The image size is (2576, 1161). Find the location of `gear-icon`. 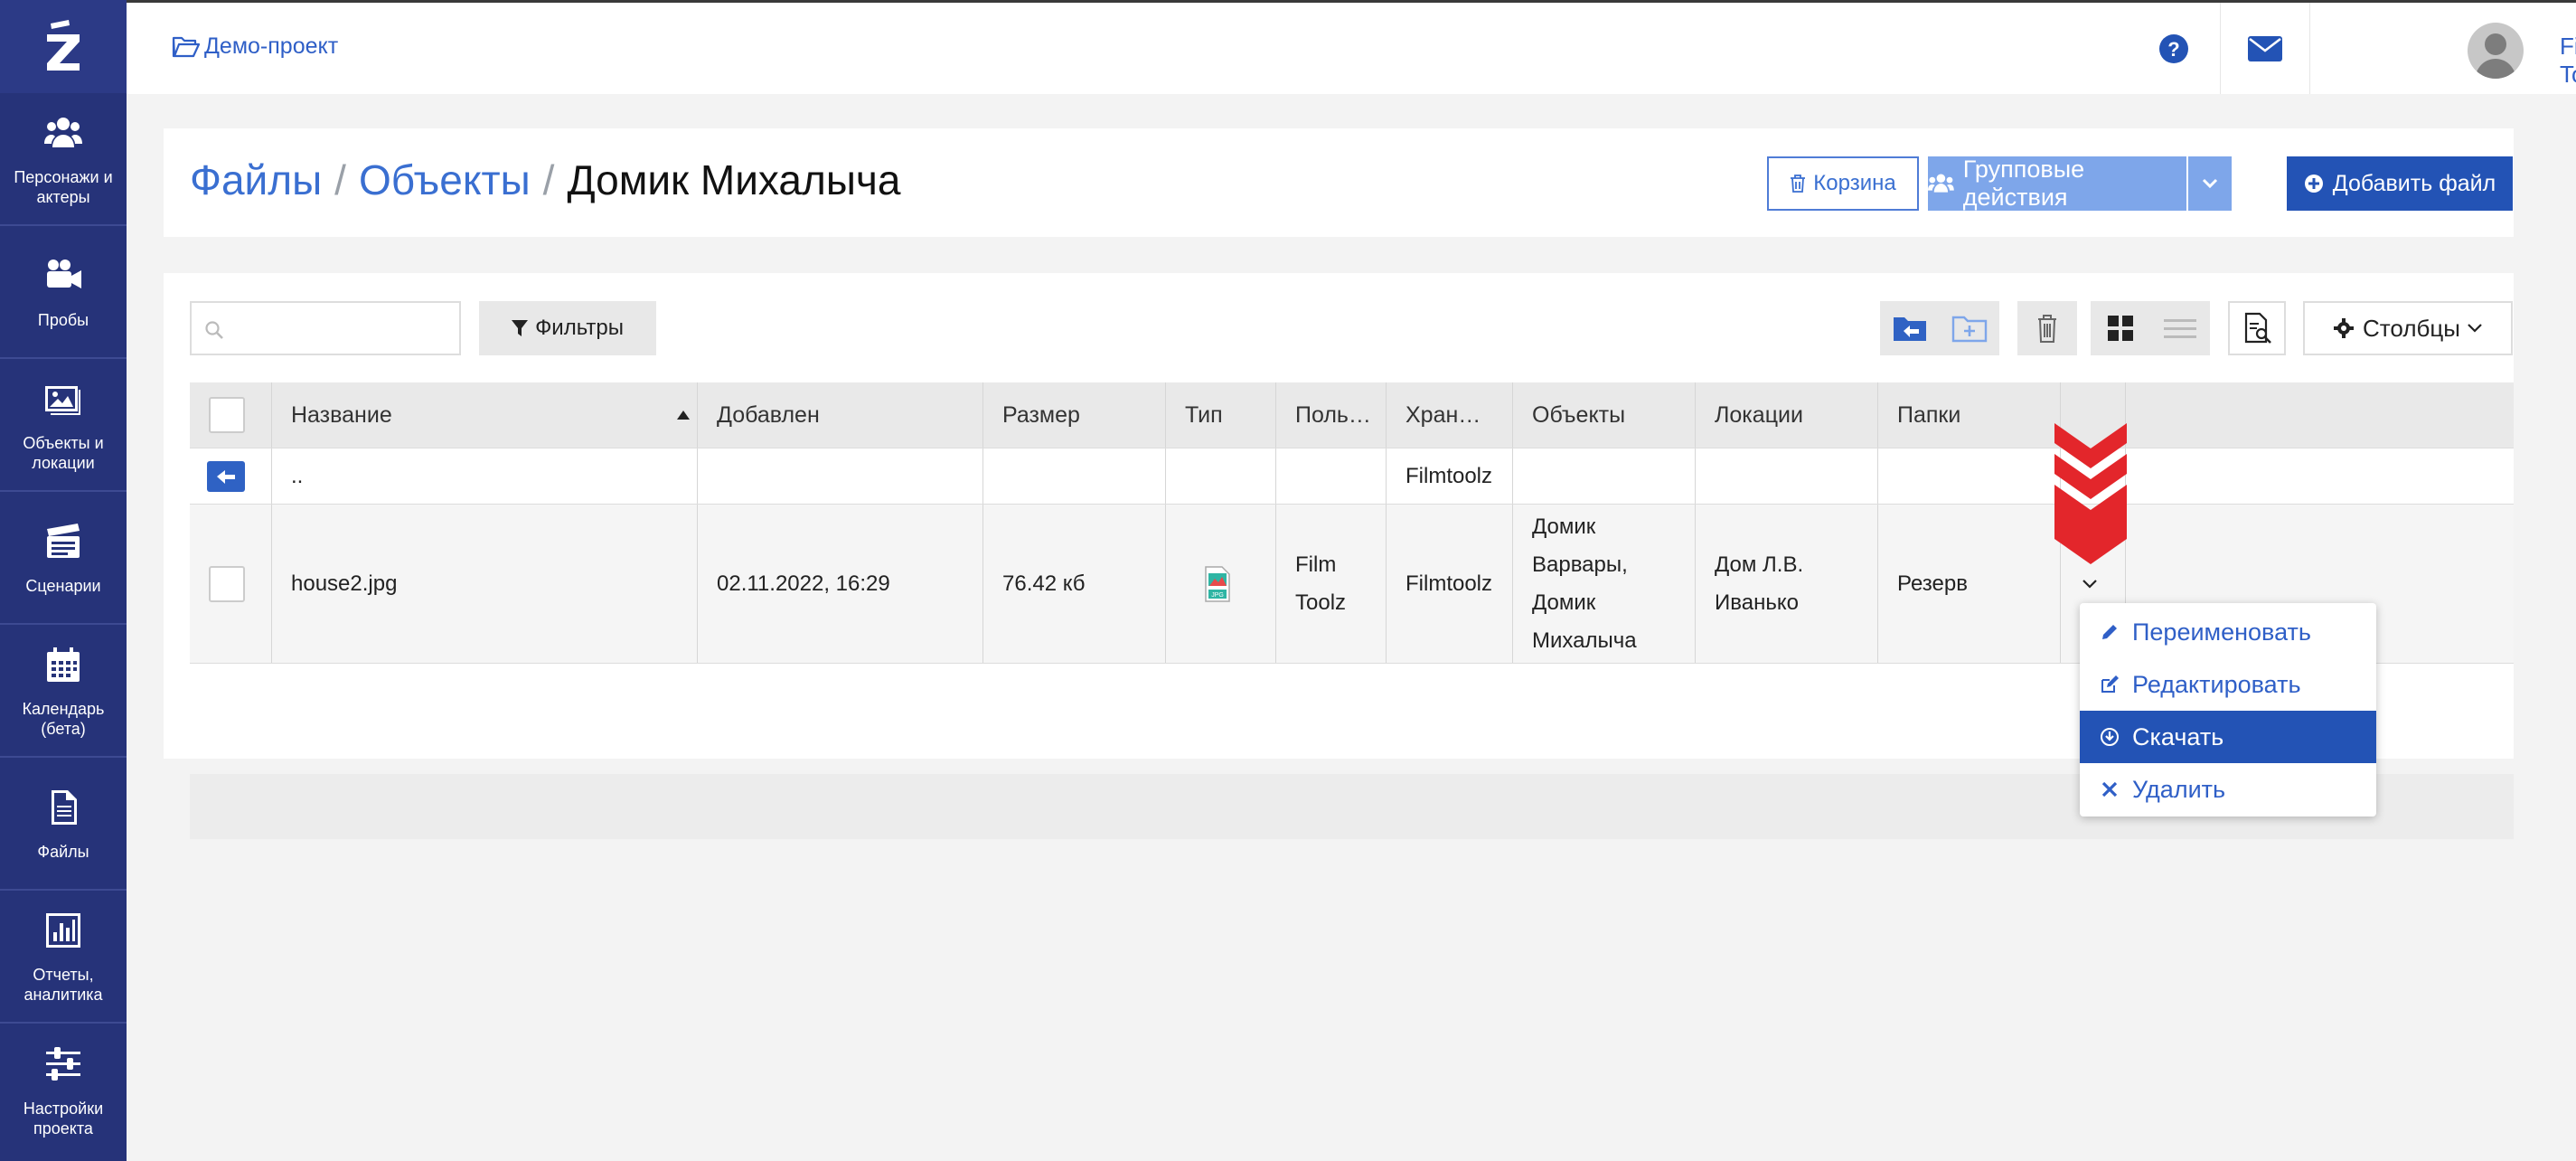

gear-icon is located at coordinates (2345, 328).